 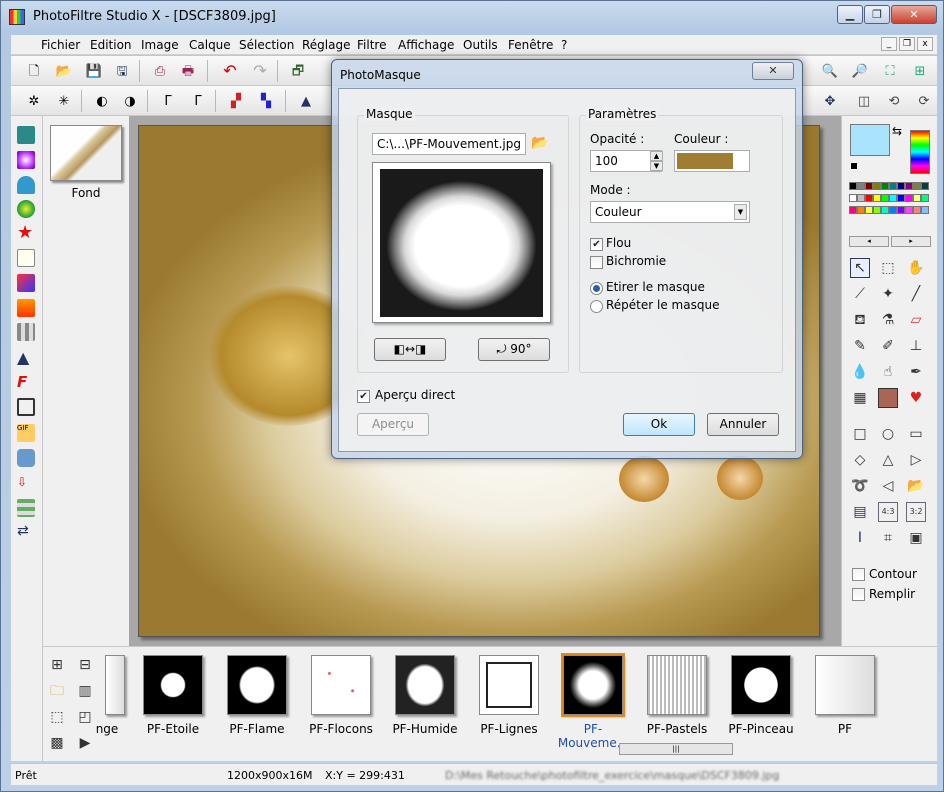 What do you see at coordinates (888, 434) in the screenshot?
I see `ellipse-shape-icon: ○` at bounding box center [888, 434].